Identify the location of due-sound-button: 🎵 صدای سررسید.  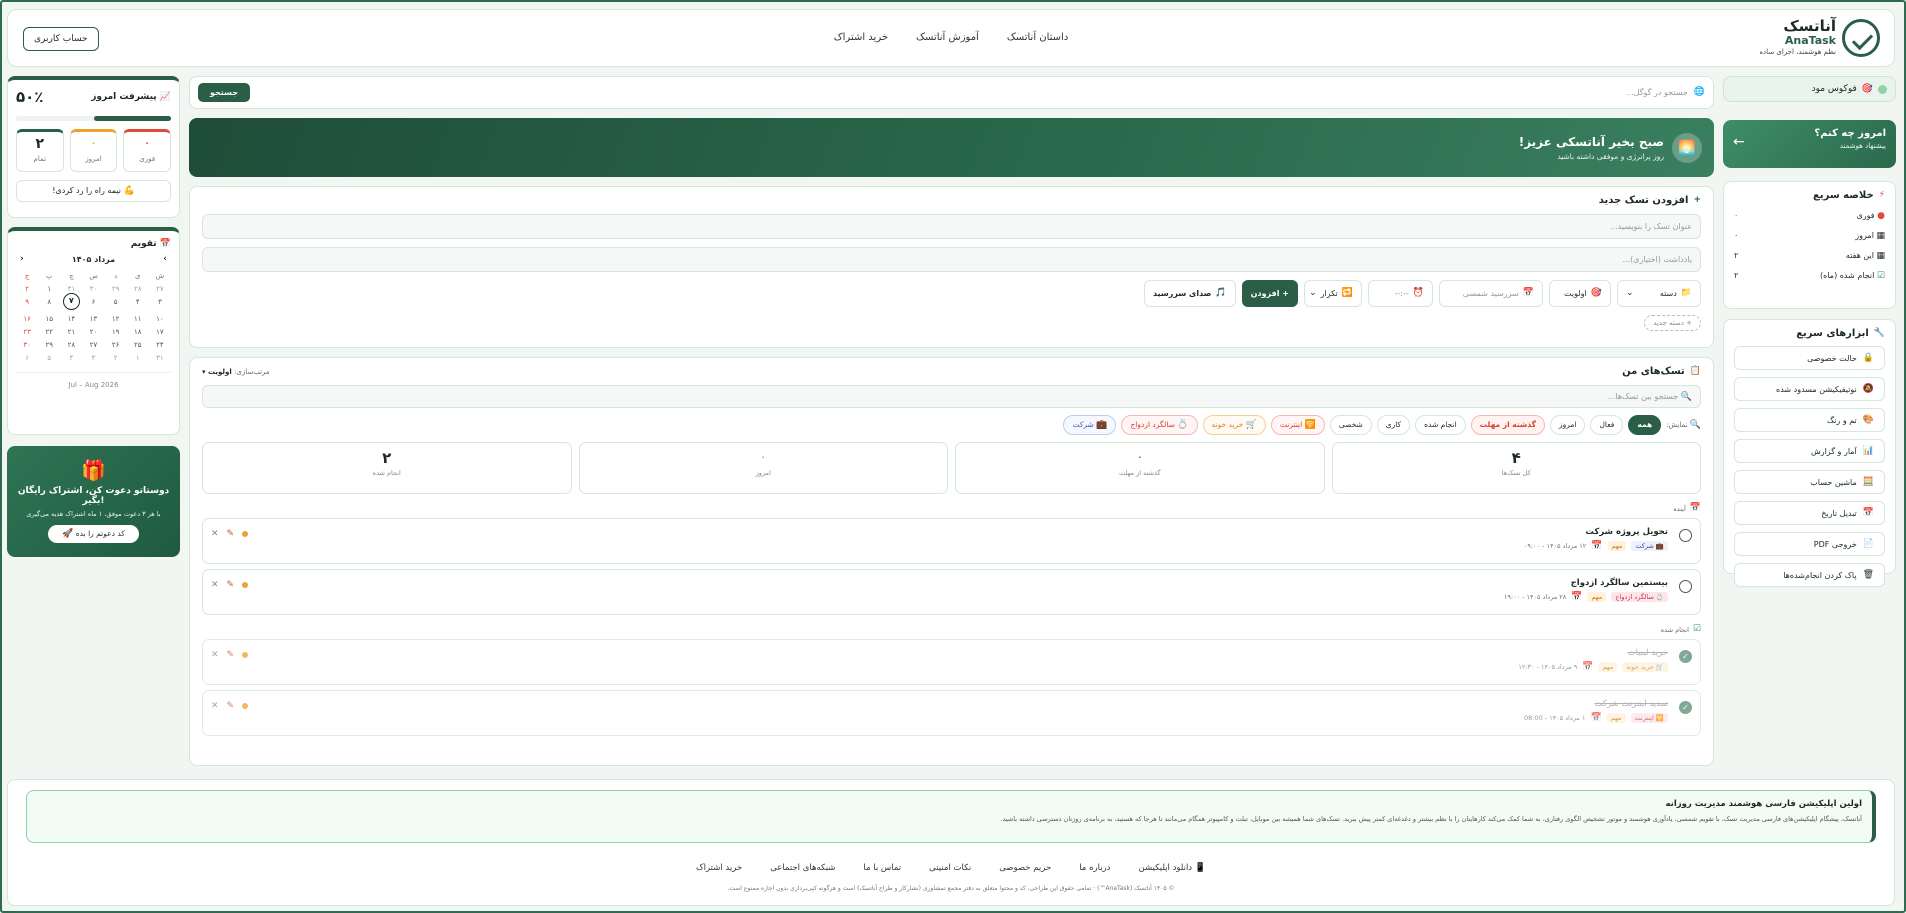
(1190, 293).